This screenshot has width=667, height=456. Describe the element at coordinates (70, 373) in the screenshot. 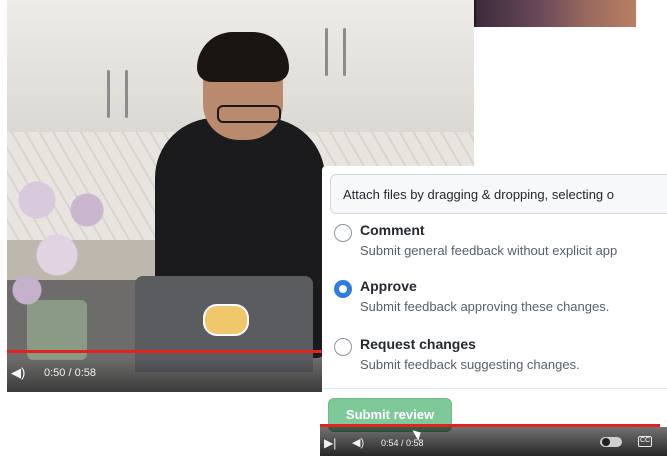

I see `time-display: 0:50 / 0:58` at that location.